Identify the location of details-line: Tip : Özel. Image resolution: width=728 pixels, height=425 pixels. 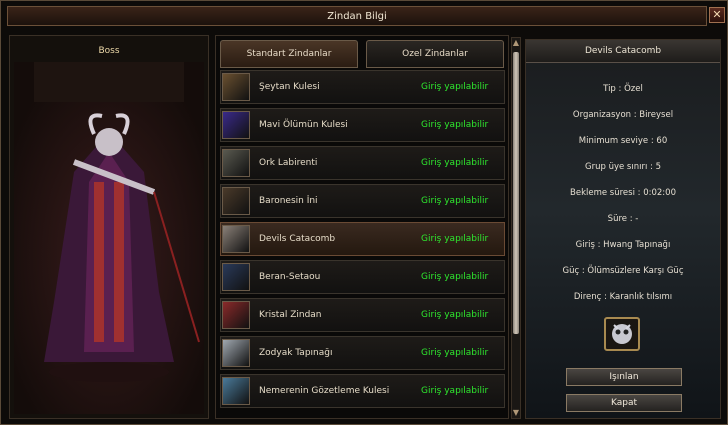
(623, 89).